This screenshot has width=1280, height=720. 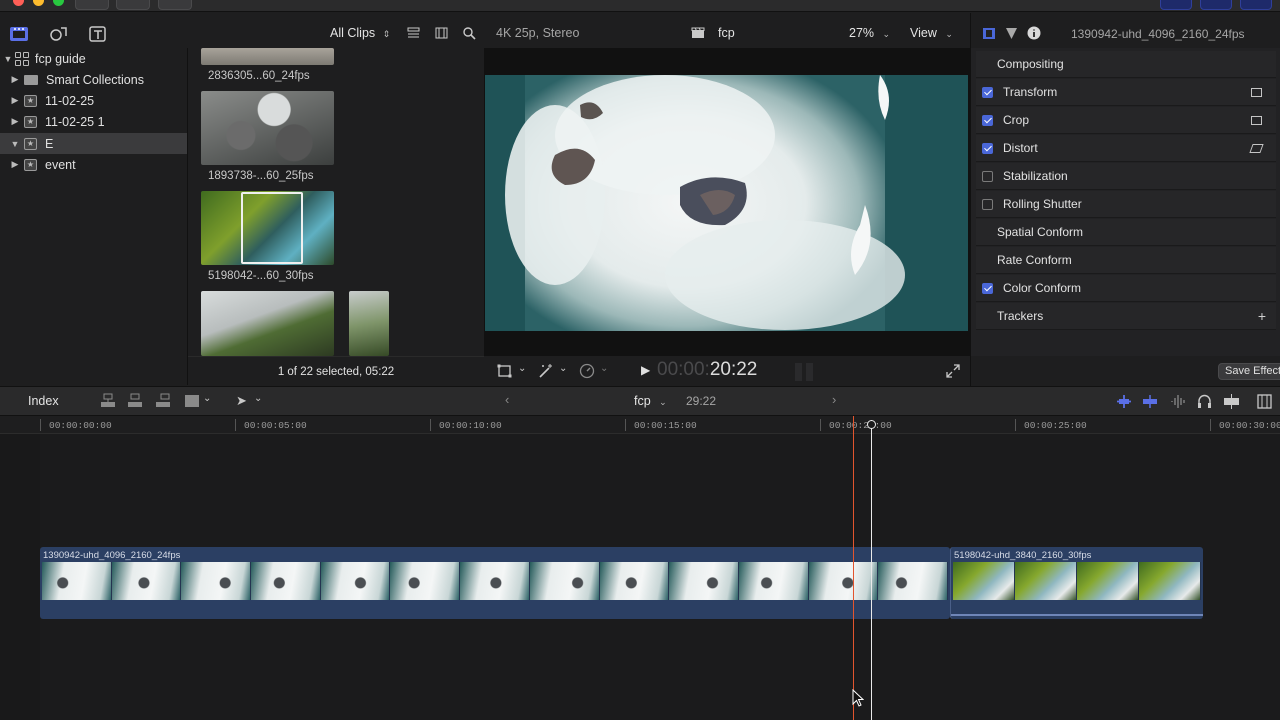 What do you see at coordinates (987, 92) in the screenshot?
I see `transform-checkbox` at bounding box center [987, 92].